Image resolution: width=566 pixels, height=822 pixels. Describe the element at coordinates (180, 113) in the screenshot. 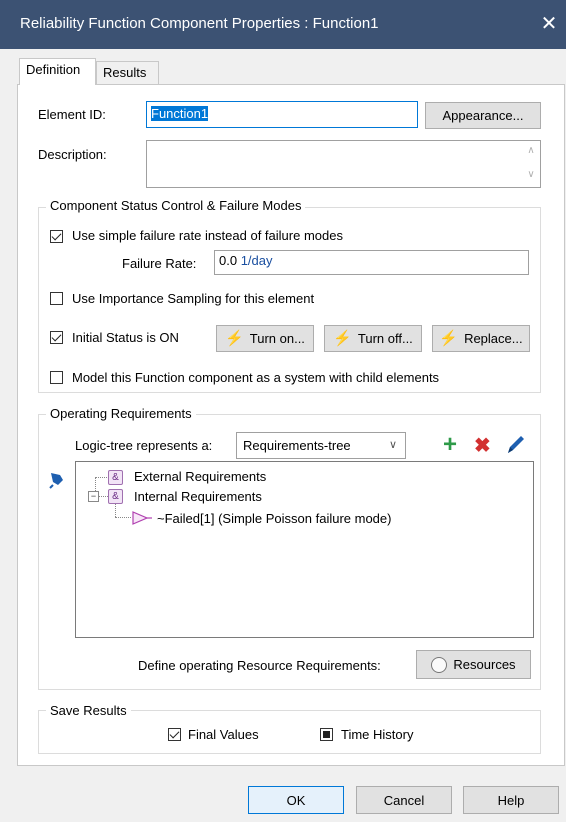

I see `element-id-value: Function1` at that location.